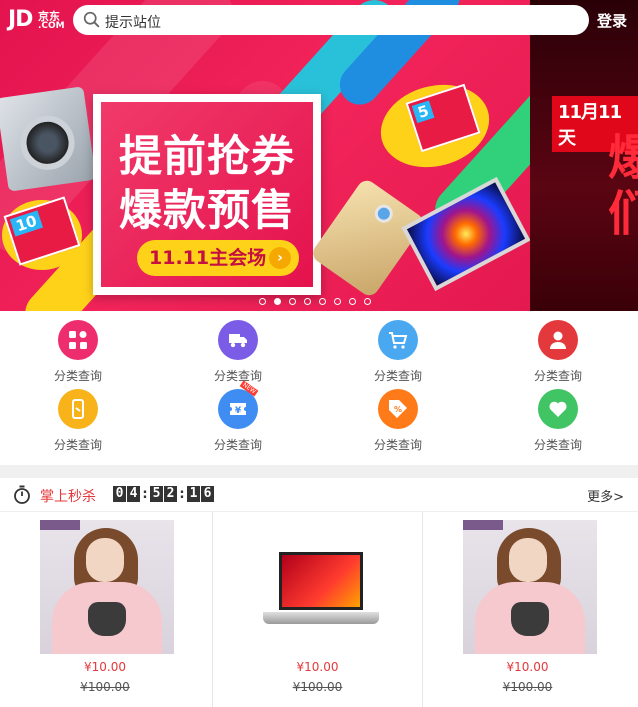 The height and width of the screenshot is (707, 638). Describe the element at coordinates (133, 23) in the screenshot. I see `search-placeholder: 提示站位` at that location.